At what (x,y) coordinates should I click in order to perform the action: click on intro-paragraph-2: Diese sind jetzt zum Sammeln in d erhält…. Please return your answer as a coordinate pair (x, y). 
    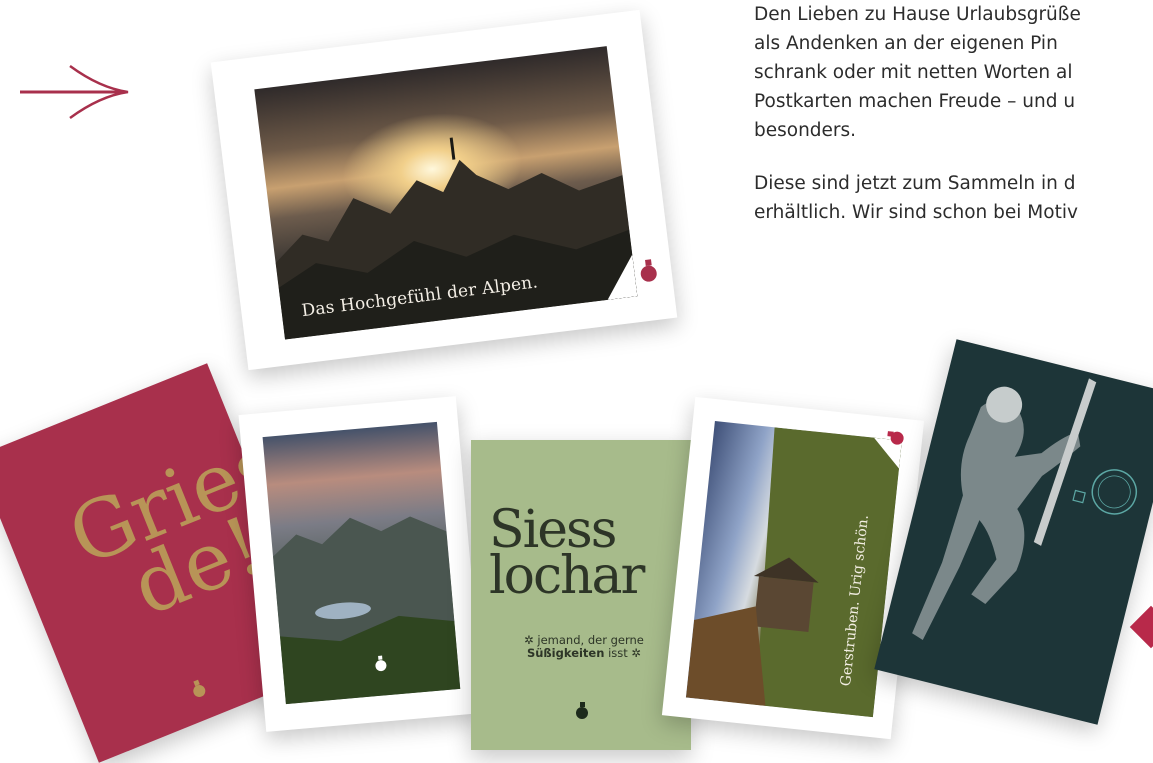
    Looking at the image, I should click on (916, 198).